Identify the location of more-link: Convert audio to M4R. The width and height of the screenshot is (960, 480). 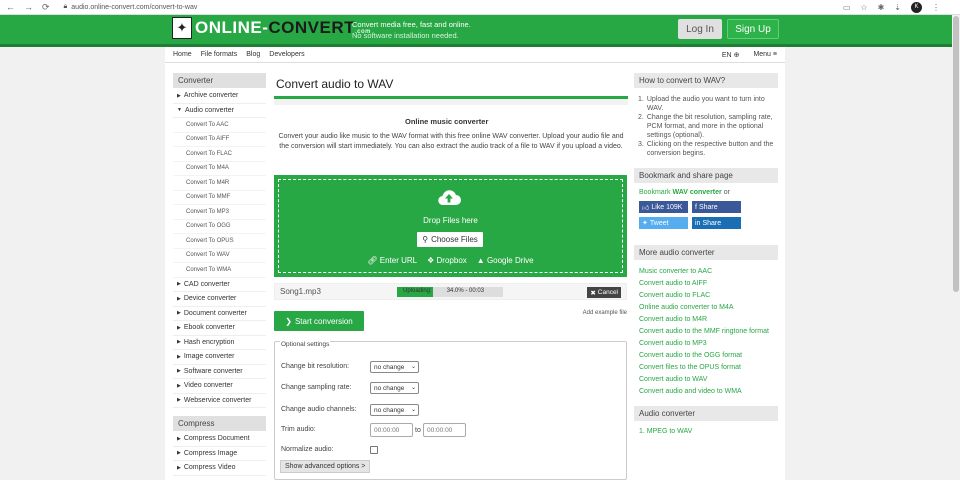
(706, 319).